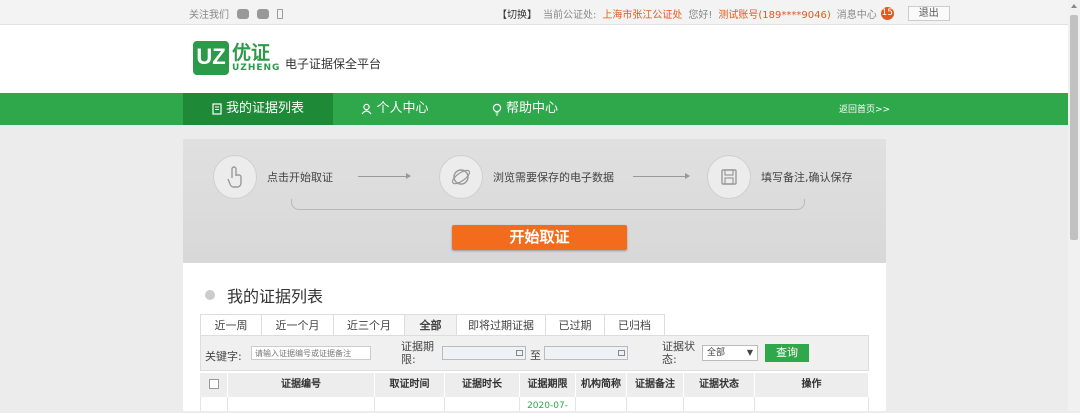 This screenshot has width=1080, height=413. I want to click on switch-notary-link: 【切换】, so click(517, 13).